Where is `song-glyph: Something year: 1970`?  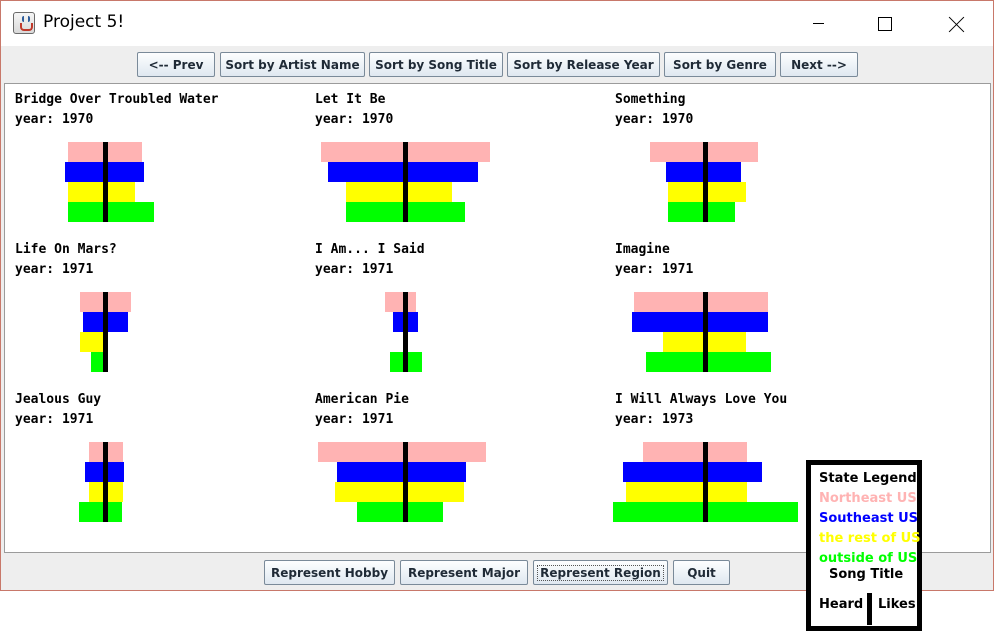 song-glyph: Something year: 1970 is located at coordinates (750, 154).